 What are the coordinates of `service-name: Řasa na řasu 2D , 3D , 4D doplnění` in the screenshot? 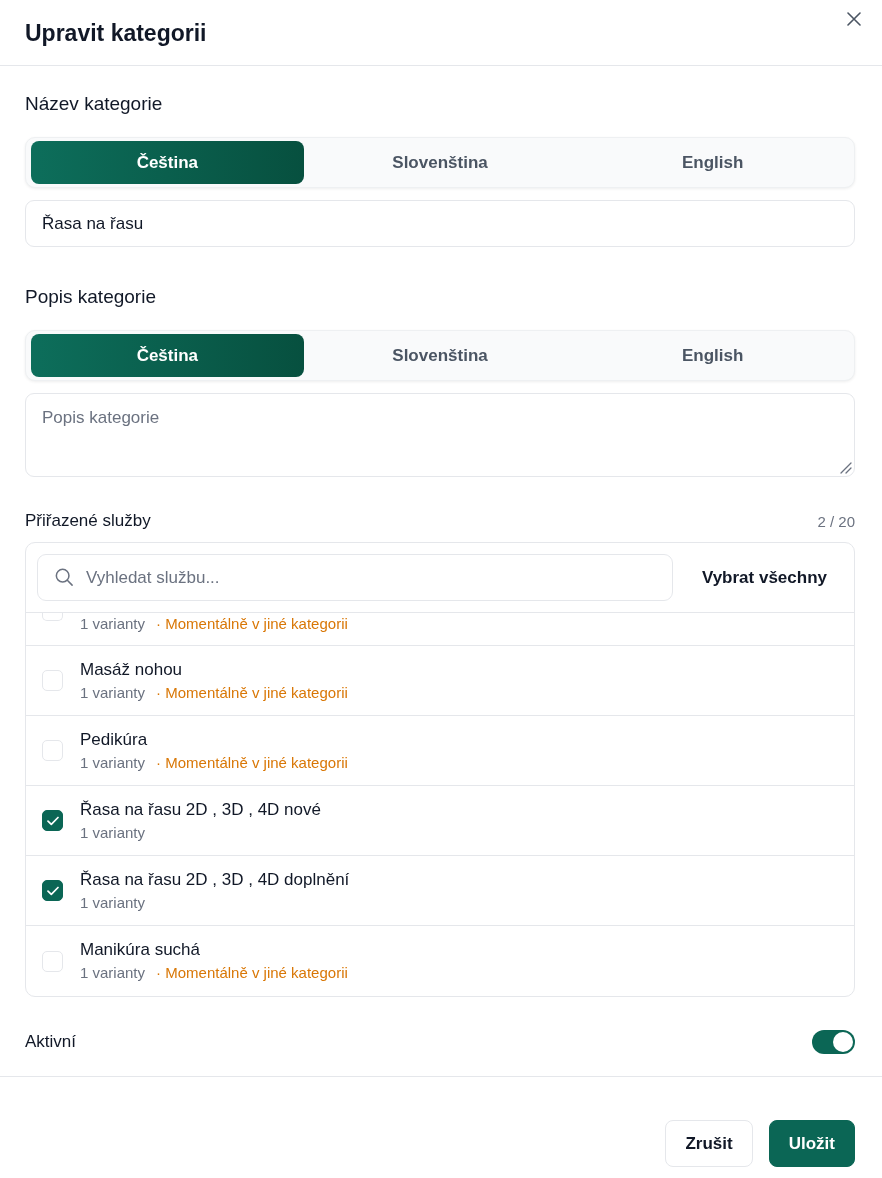 It's located at (215, 879).